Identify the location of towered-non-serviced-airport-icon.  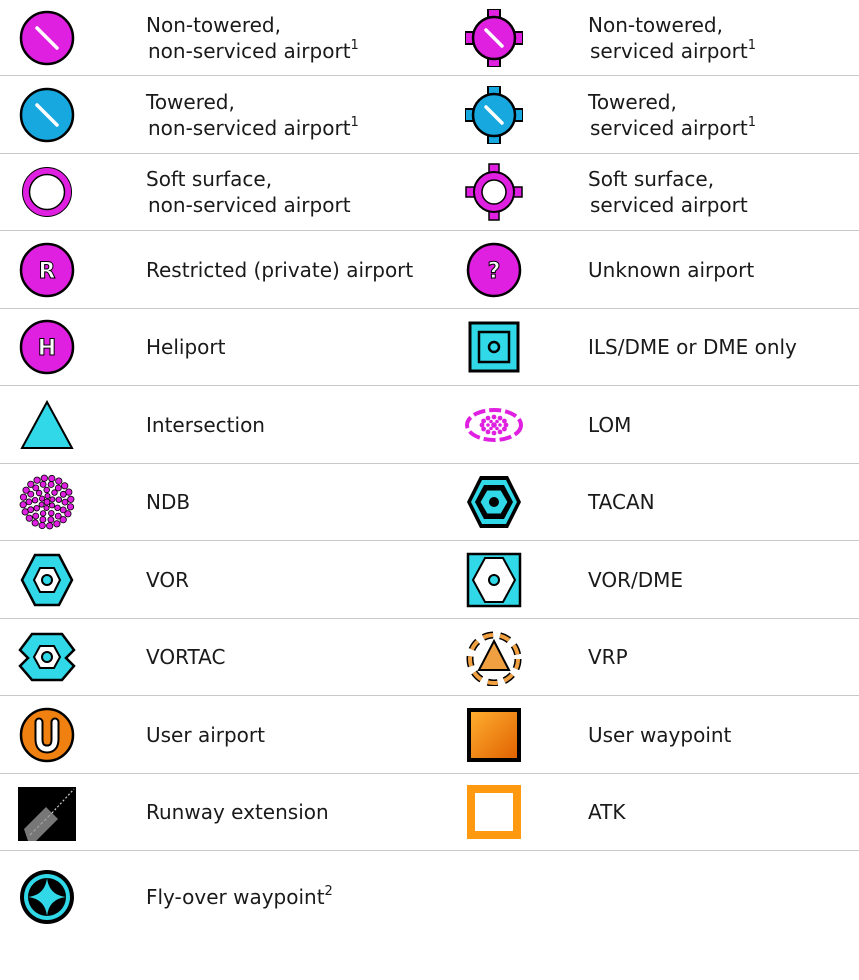
(47, 115).